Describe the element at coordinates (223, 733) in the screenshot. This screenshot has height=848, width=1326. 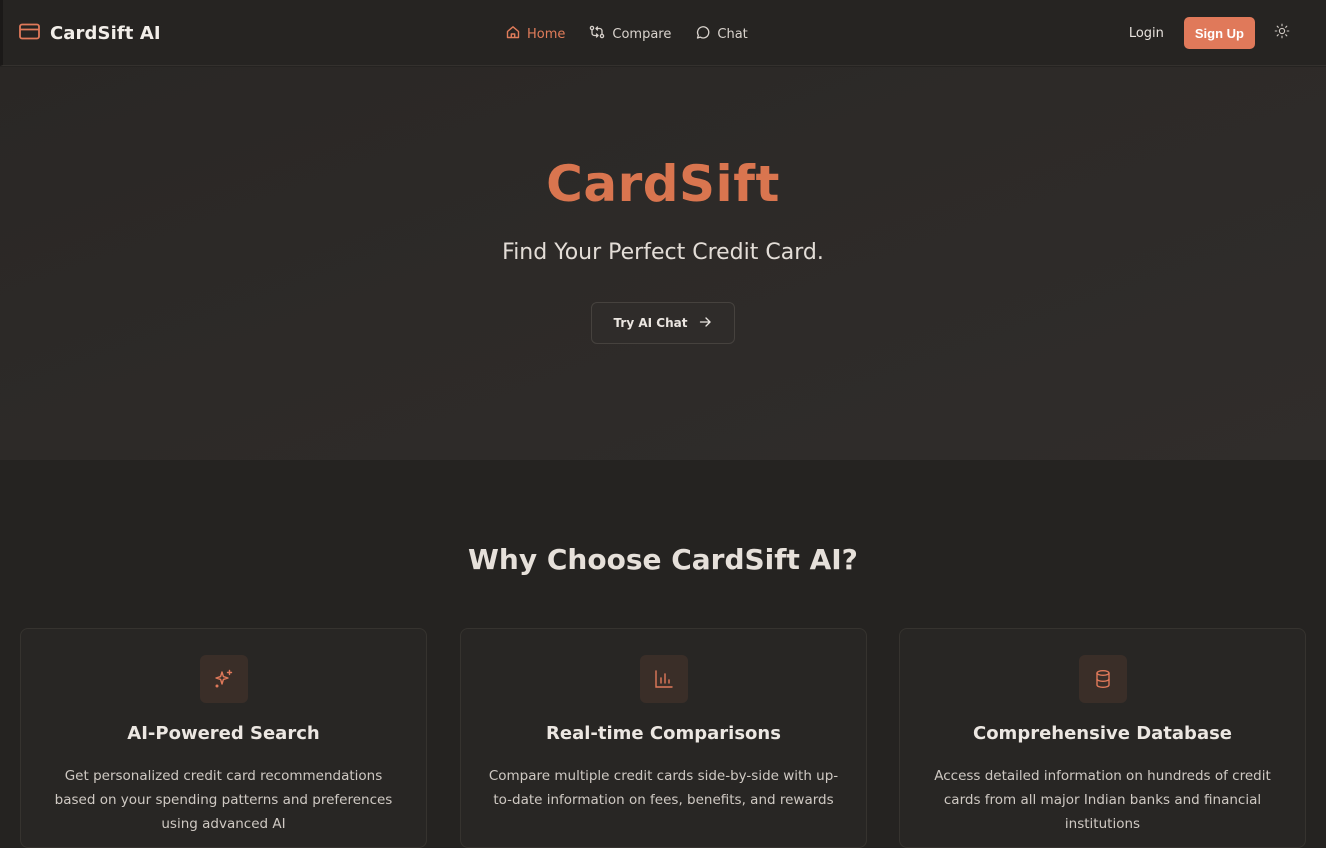
I see `feature-card-title: AI-Powered Search` at that location.